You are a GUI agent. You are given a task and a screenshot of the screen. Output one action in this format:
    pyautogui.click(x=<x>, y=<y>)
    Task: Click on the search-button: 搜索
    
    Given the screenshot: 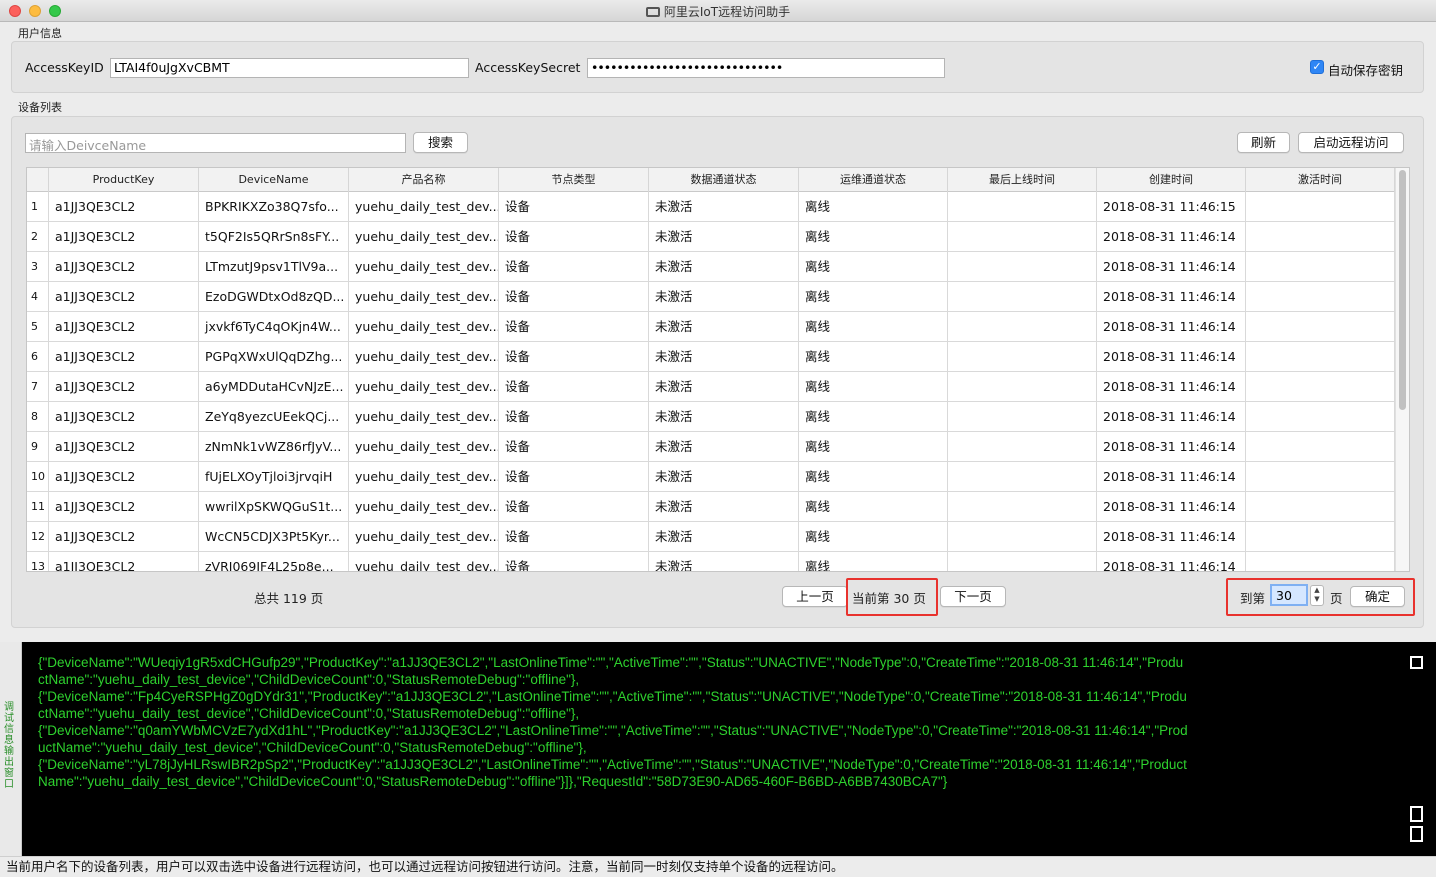 What is the action you would take?
    pyautogui.click(x=440, y=142)
    